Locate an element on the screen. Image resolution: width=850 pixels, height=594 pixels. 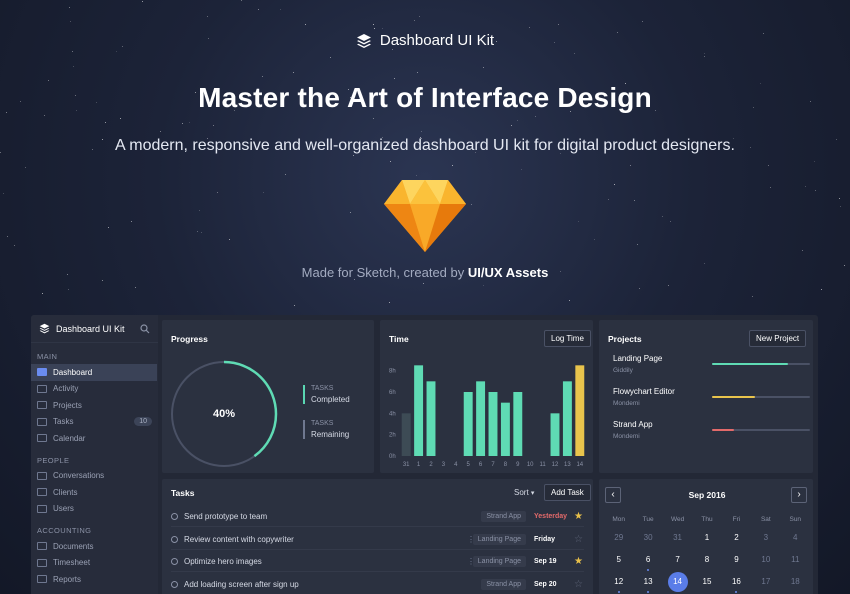
calendar-day: 9 is located at coordinates (736, 560).